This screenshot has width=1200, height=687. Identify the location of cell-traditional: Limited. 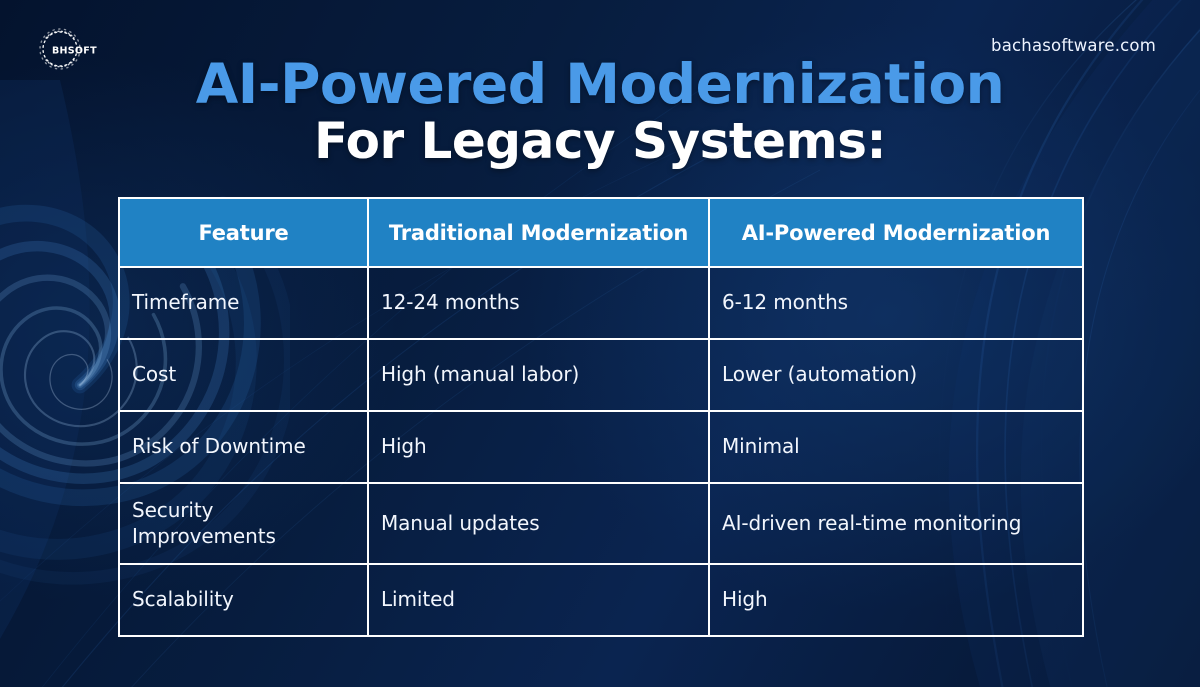
(538, 600).